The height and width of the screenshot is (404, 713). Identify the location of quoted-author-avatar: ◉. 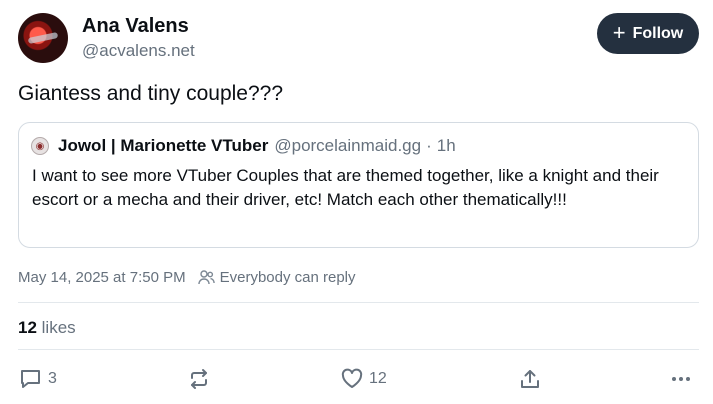
(40, 146).